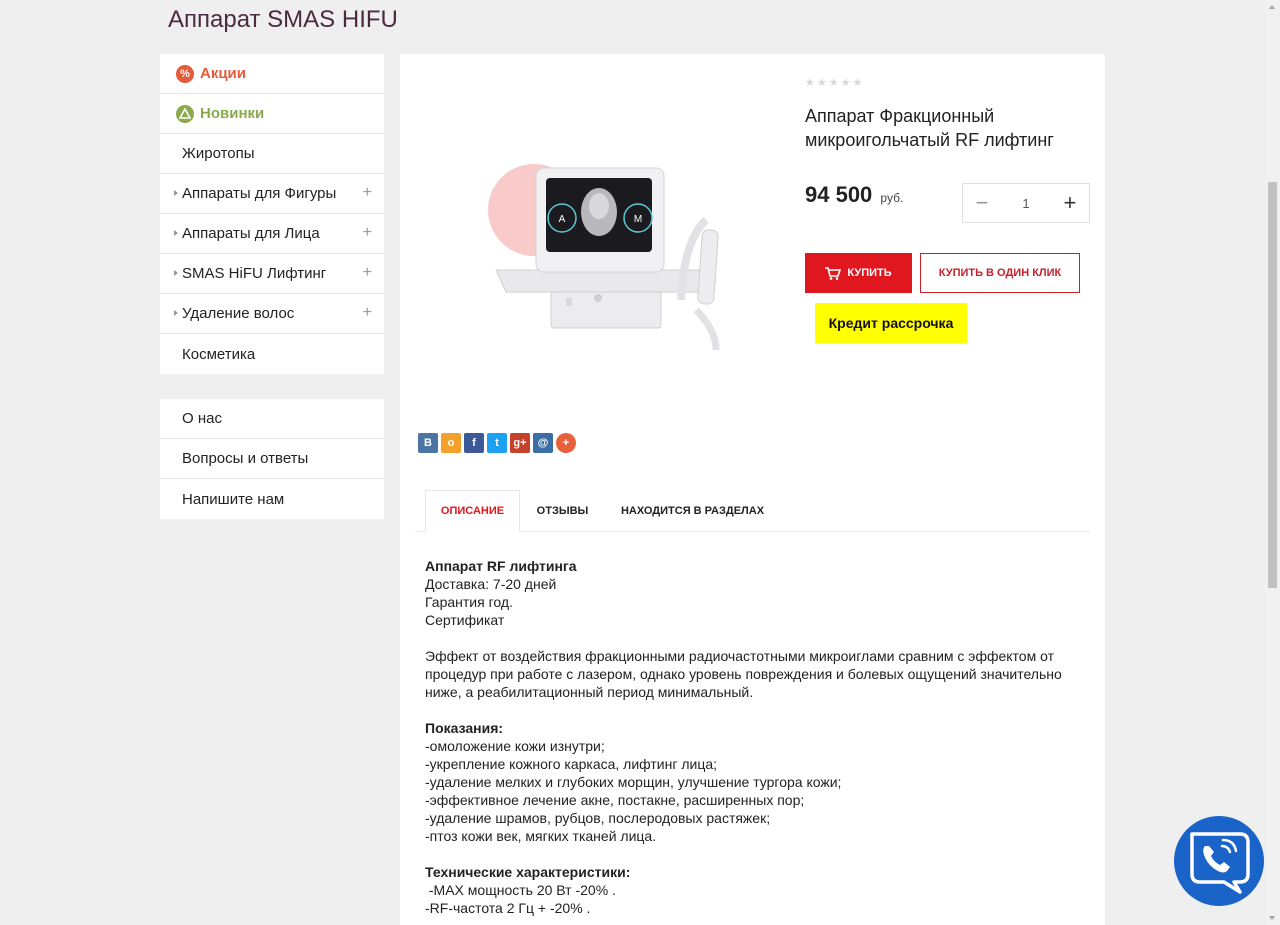  I want to click on cart-icon, so click(833, 273).